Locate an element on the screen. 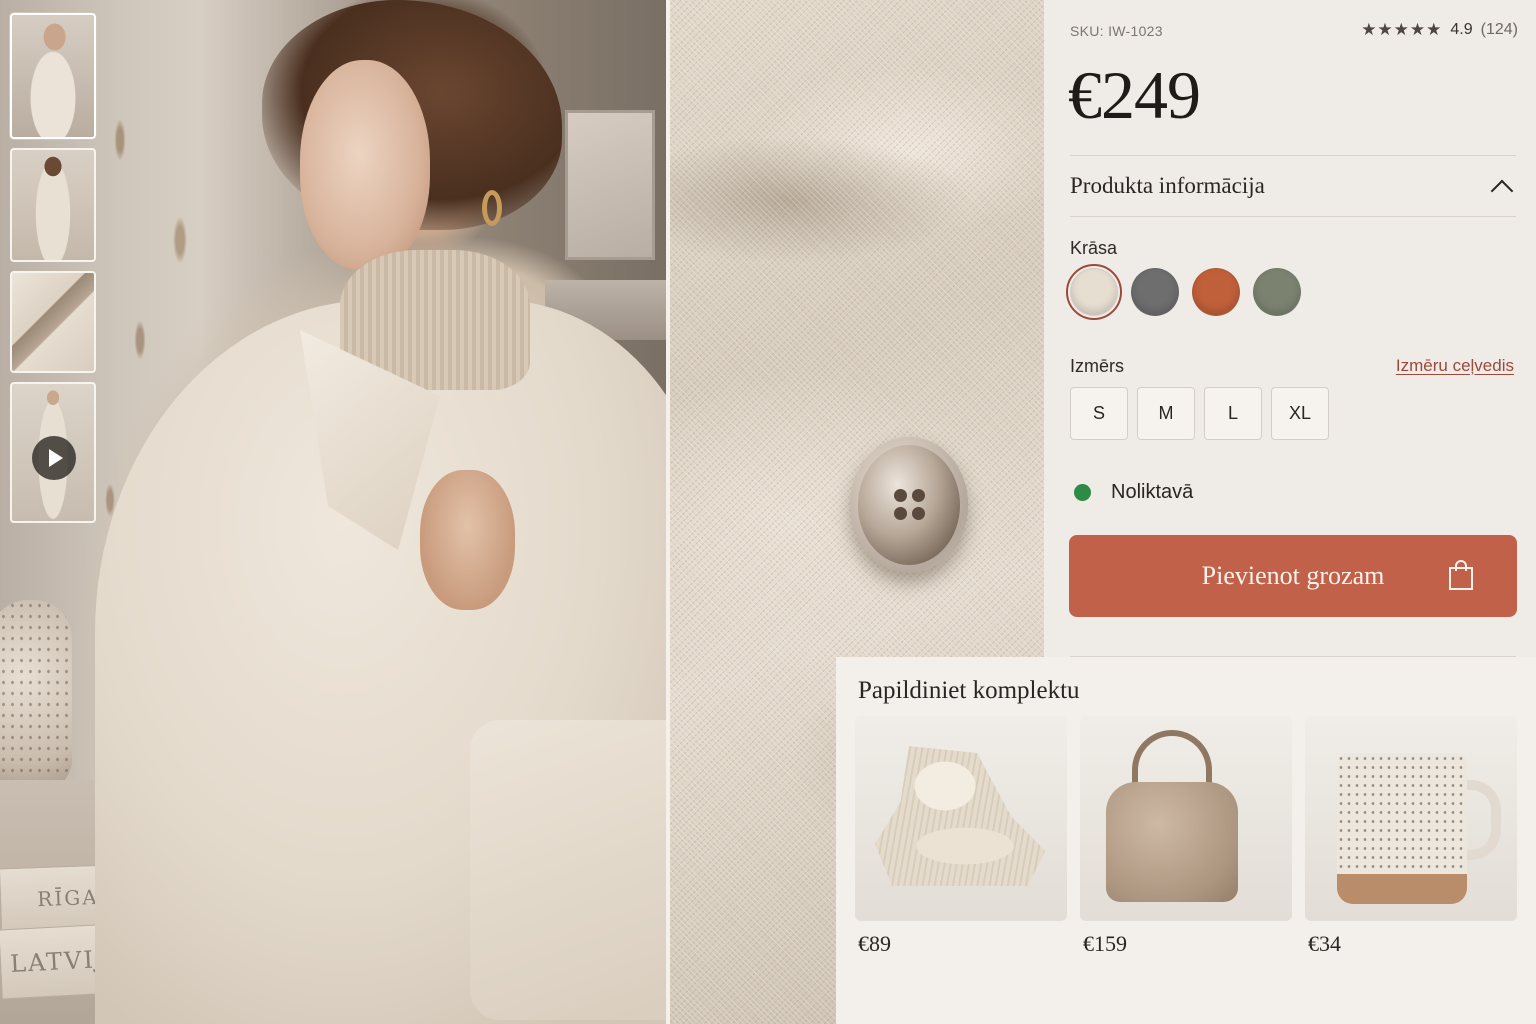 The image size is (1536, 1024). color-swatches is located at coordinates (1183, 292).